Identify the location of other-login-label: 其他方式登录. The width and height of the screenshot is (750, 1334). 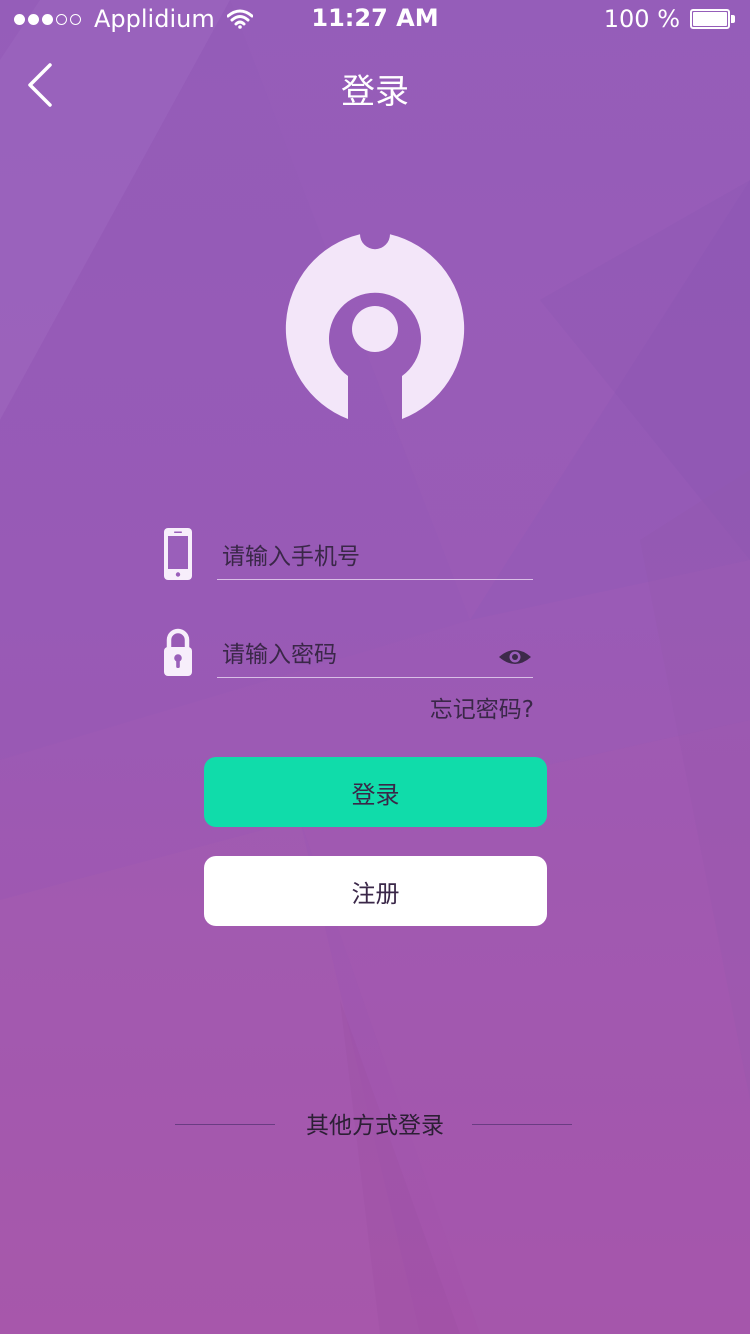
(375, 1123).